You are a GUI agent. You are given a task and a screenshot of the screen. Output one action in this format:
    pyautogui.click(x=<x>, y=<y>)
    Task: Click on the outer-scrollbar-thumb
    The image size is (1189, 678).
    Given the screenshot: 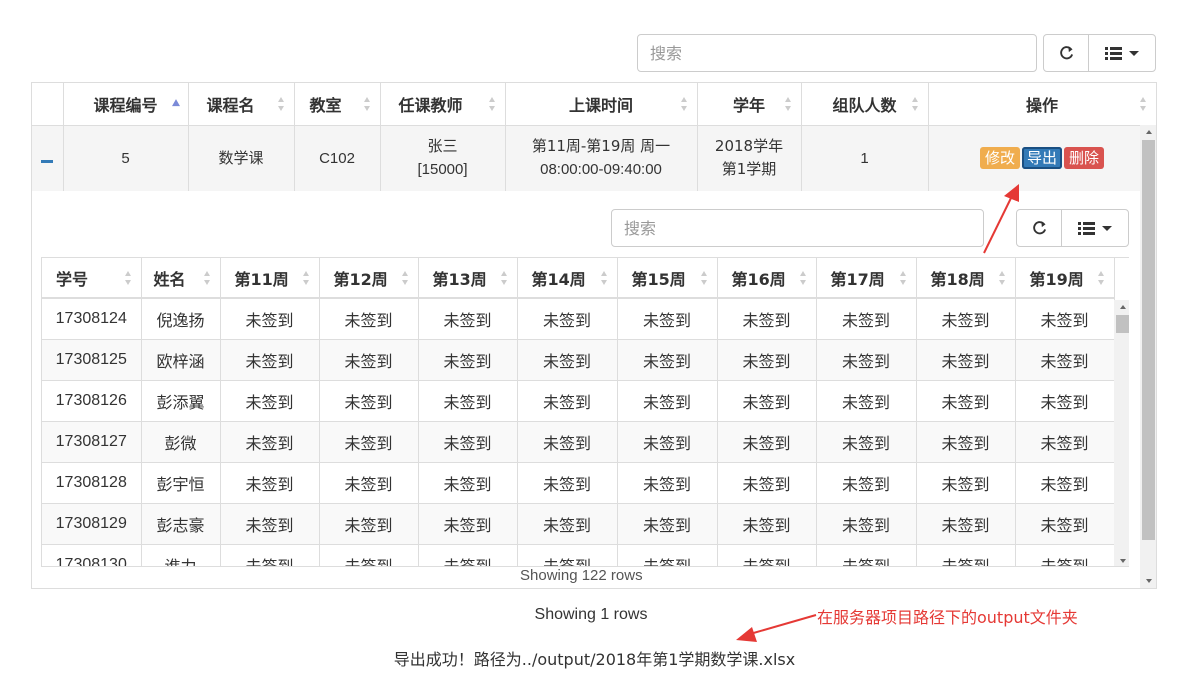 What is the action you would take?
    pyautogui.click(x=1148, y=340)
    